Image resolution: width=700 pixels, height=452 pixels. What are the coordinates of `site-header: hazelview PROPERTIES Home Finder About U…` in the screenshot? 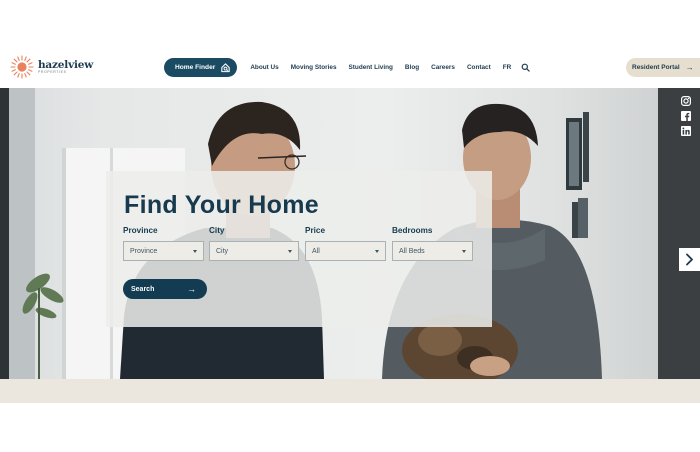 It's located at (350, 68).